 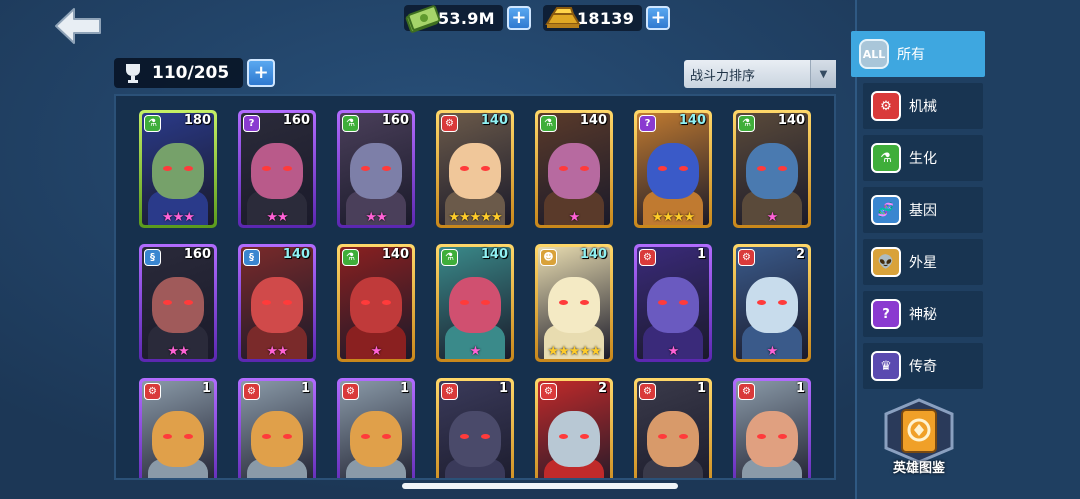 I want to click on filter-tab: ♛ 传奇, so click(x=923, y=366).